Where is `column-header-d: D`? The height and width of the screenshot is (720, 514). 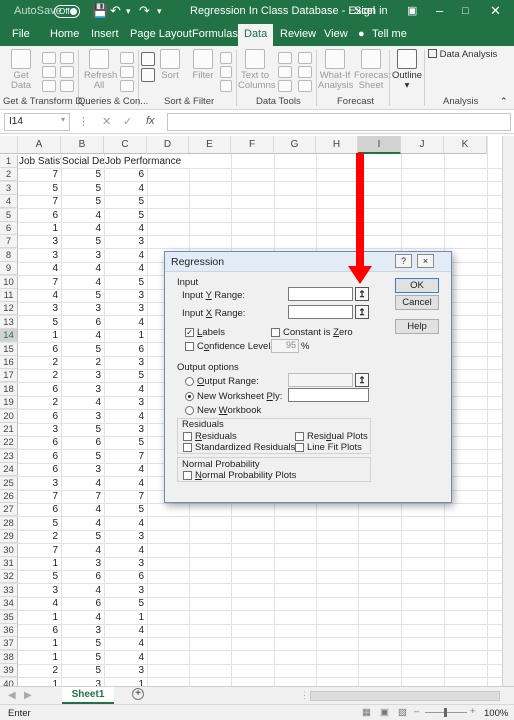 column-header-d: D is located at coordinates (168, 145).